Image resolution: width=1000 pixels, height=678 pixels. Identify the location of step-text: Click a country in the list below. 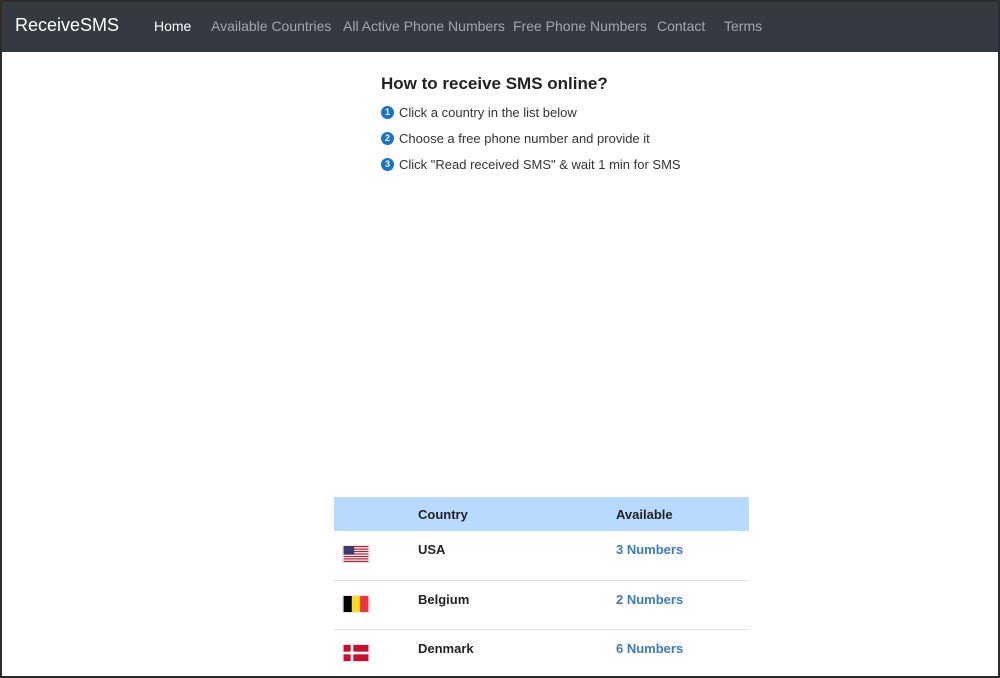
(488, 112).